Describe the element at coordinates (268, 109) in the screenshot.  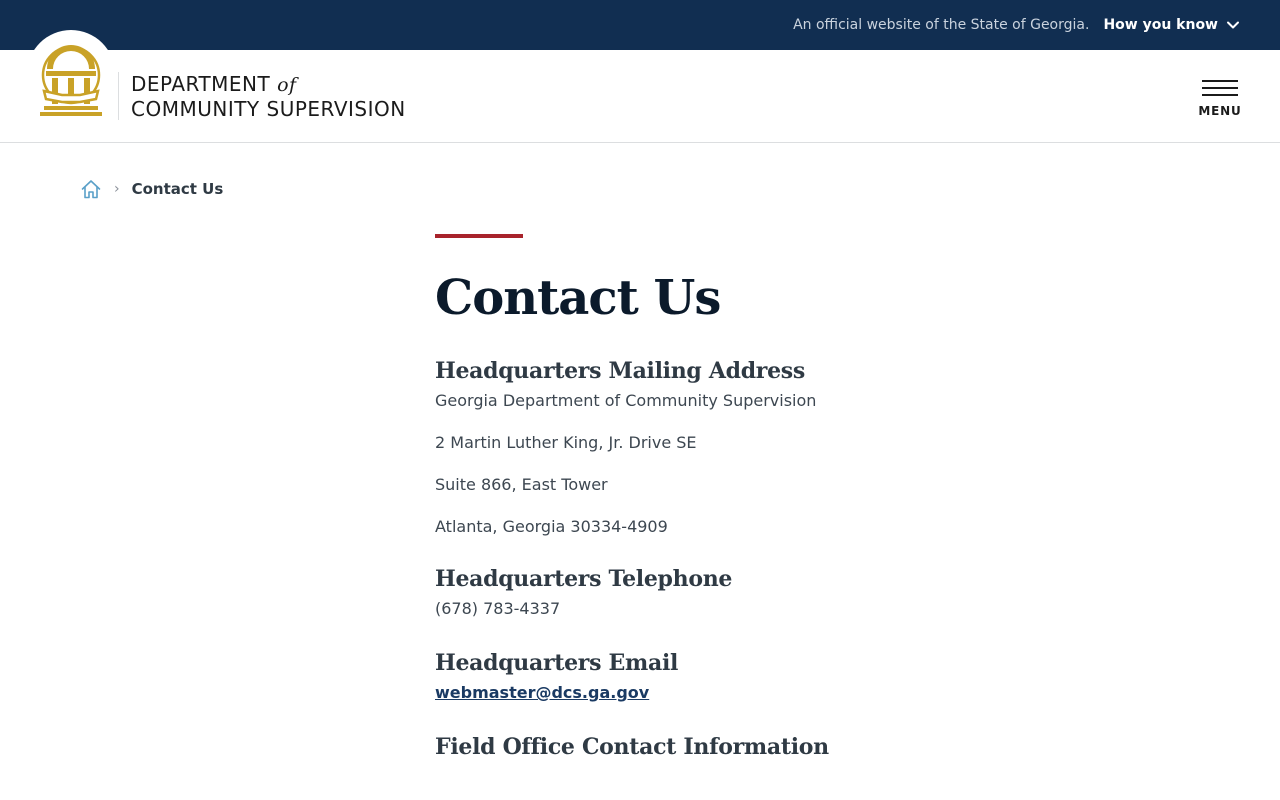
I see `agency-name-line2: COMMUNITY SUPERVISION` at that location.